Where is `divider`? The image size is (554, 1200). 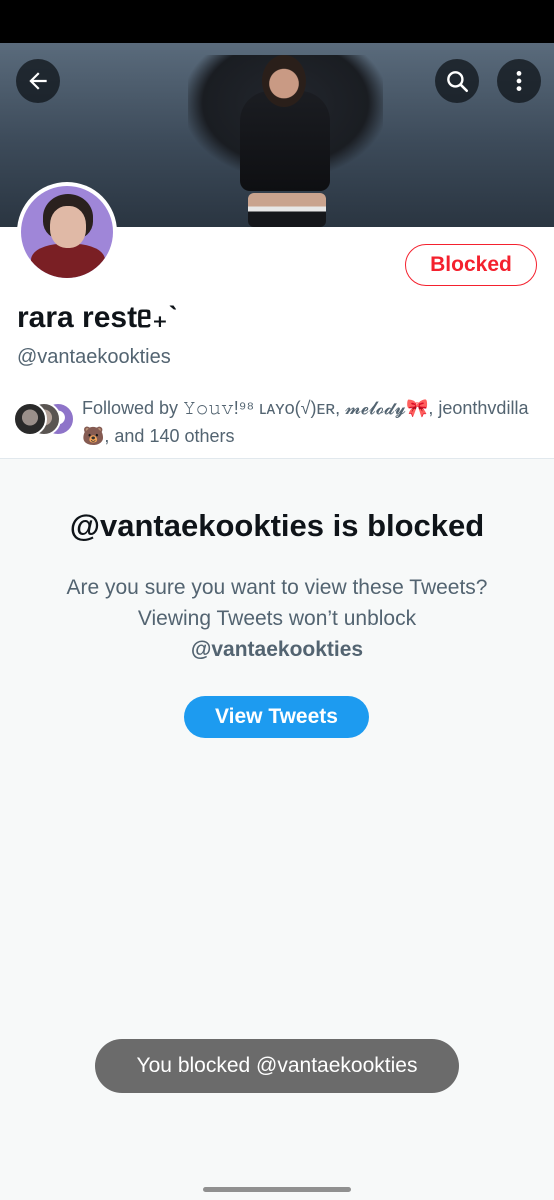 divider is located at coordinates (277, 458).